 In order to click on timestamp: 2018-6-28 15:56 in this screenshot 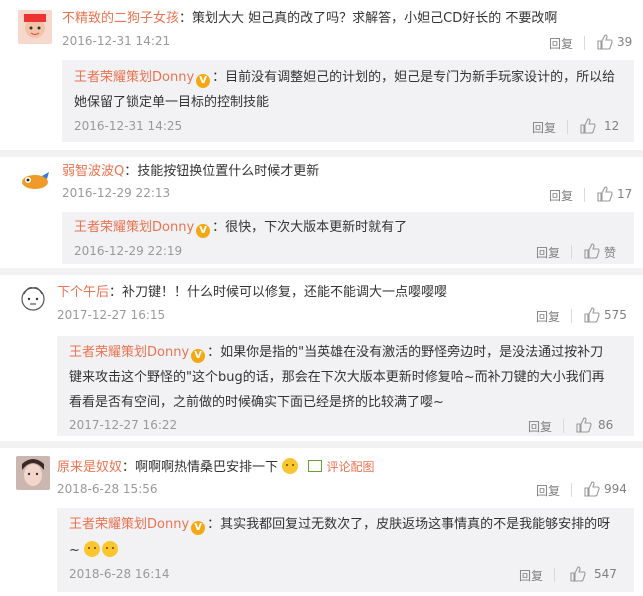, I will do `click(107, 489)`.